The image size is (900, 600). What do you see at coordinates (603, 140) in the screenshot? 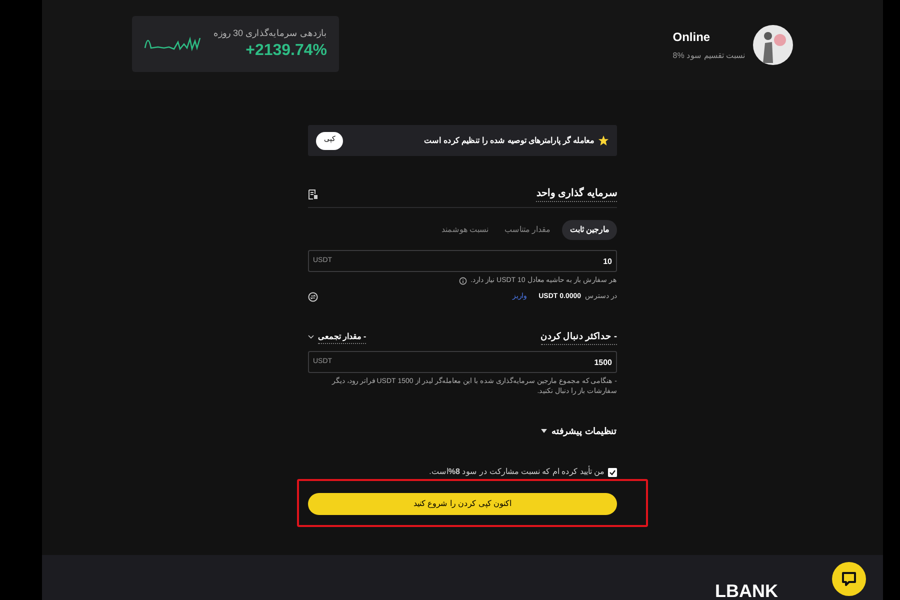
I see `star-icon` at bounding box center [603, 140].